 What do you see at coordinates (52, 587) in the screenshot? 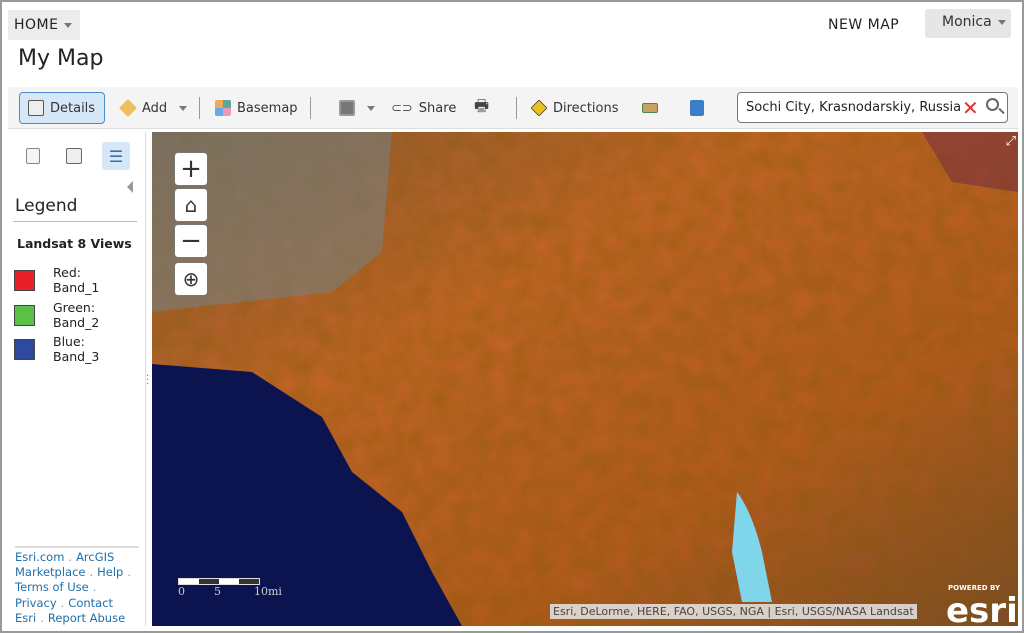
I see `link-terms: Terms of Use` at bounding box center [52, 587].